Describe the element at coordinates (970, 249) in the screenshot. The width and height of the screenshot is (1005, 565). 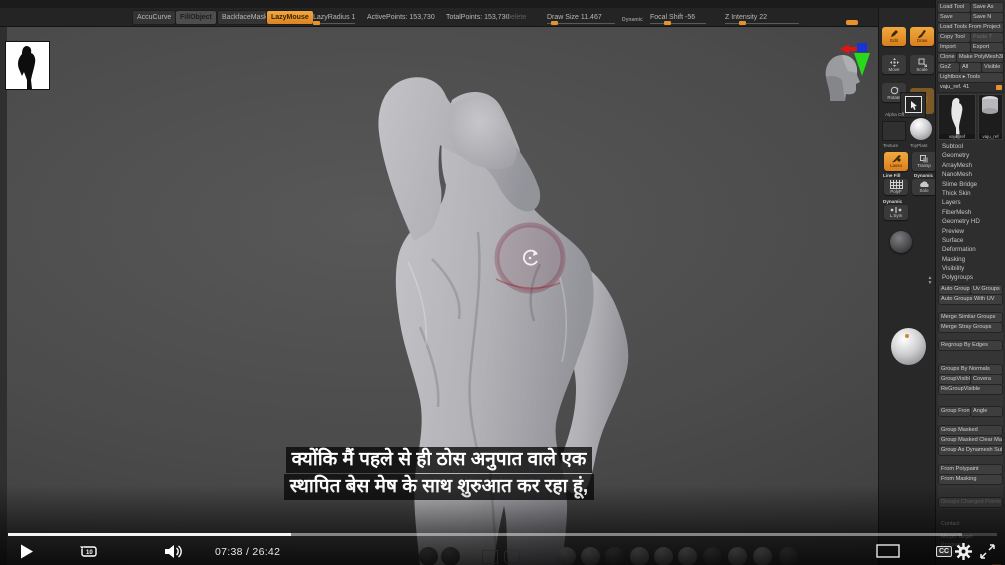
I see `menu-deformation: Deformation` at that location.